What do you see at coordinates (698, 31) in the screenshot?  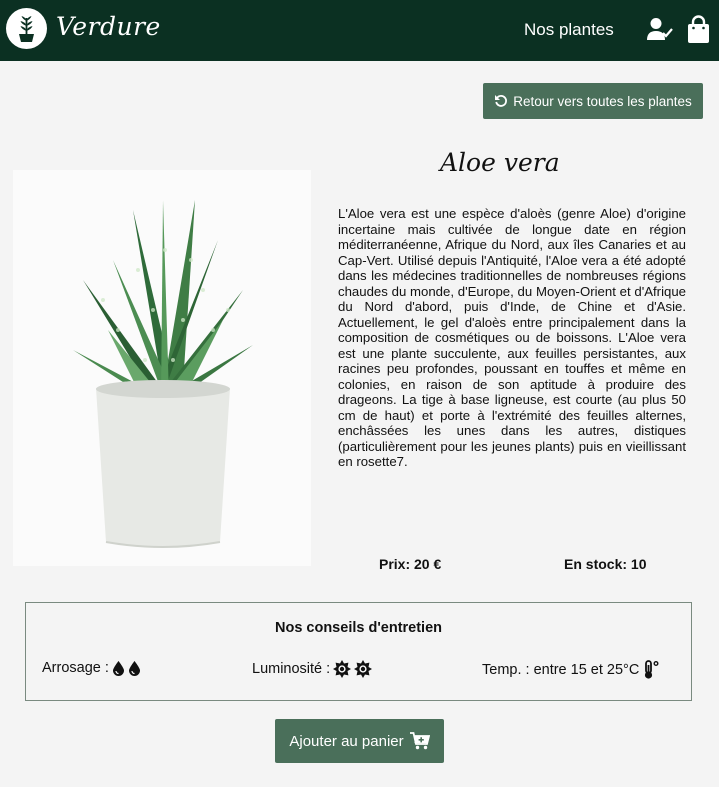 I see `shopping-bag-icon` at bounding box center [698, 31].